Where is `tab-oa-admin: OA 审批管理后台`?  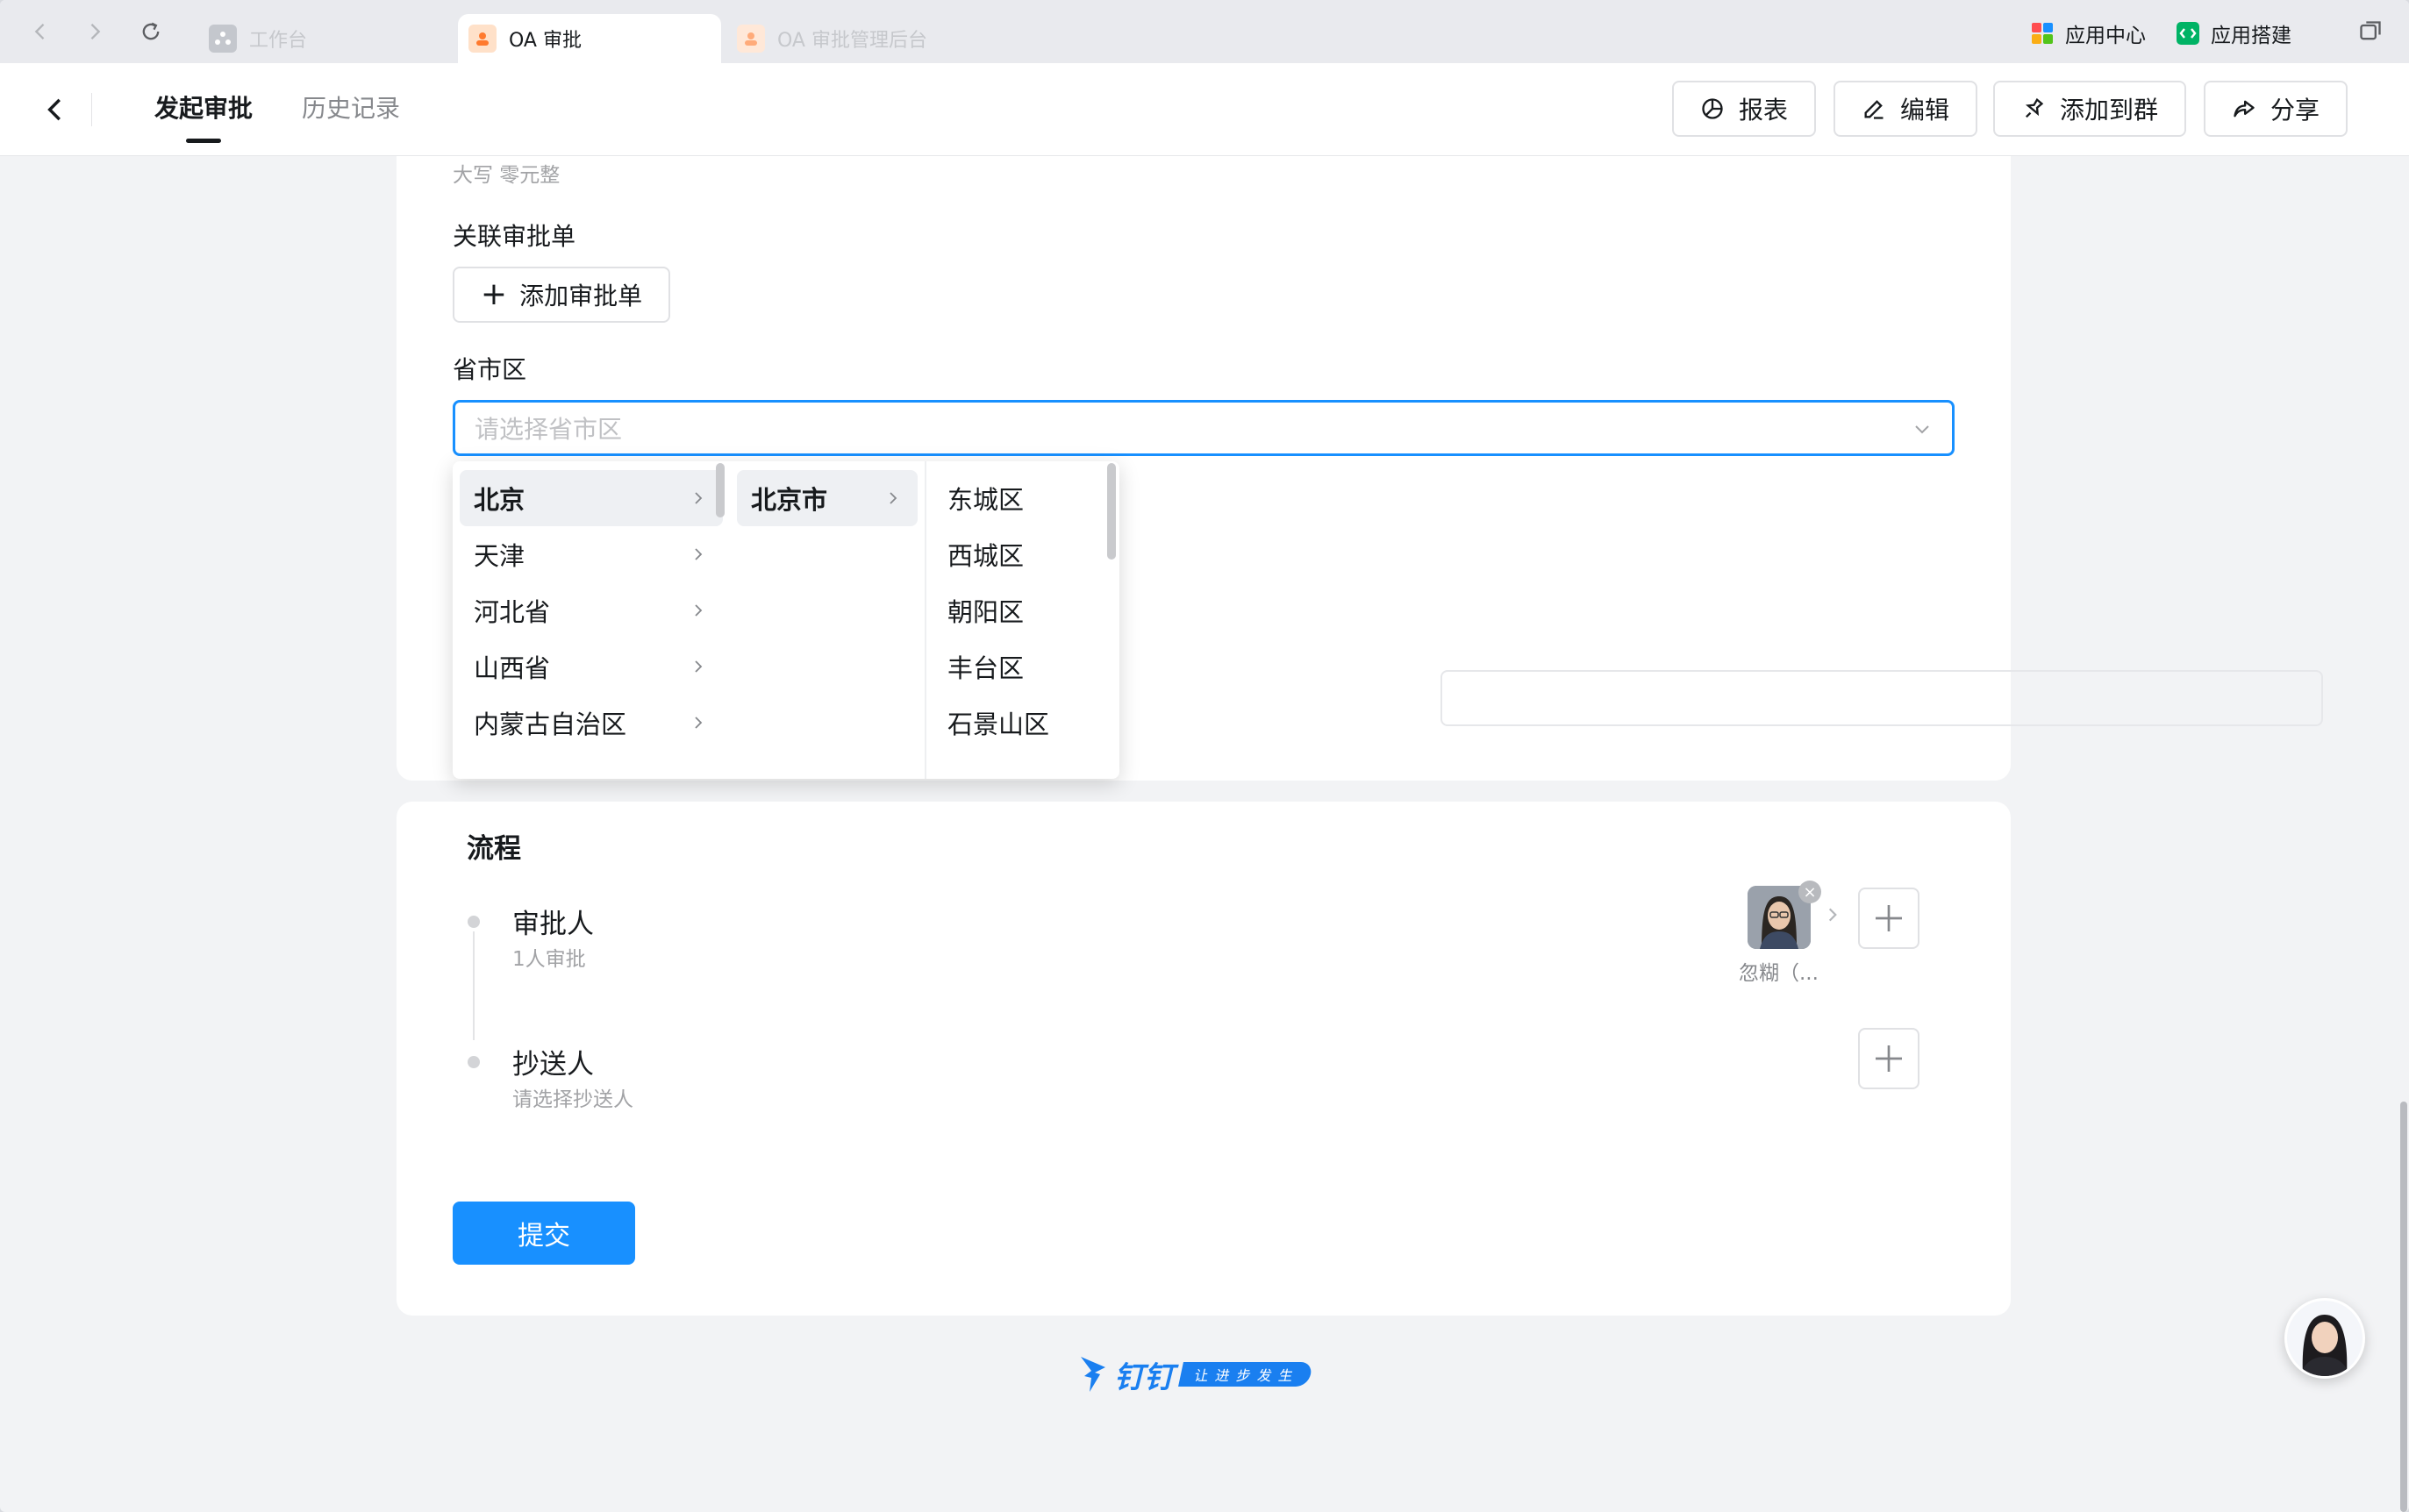
tab-oa-admin: OA 审批管理后台 is located at coordinates (875, 38).